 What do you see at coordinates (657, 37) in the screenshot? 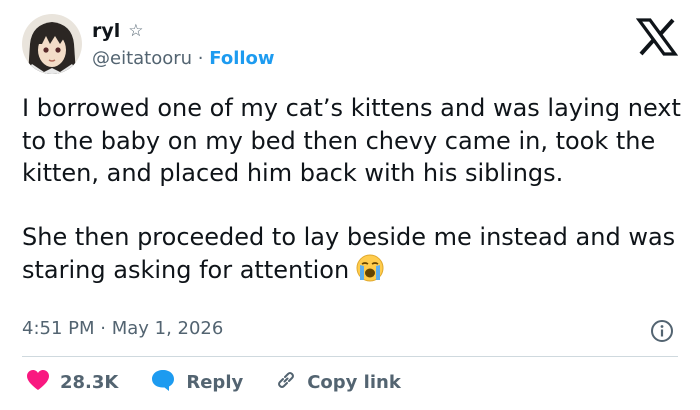
I see `x-logo` at bounding box center [657, 37].